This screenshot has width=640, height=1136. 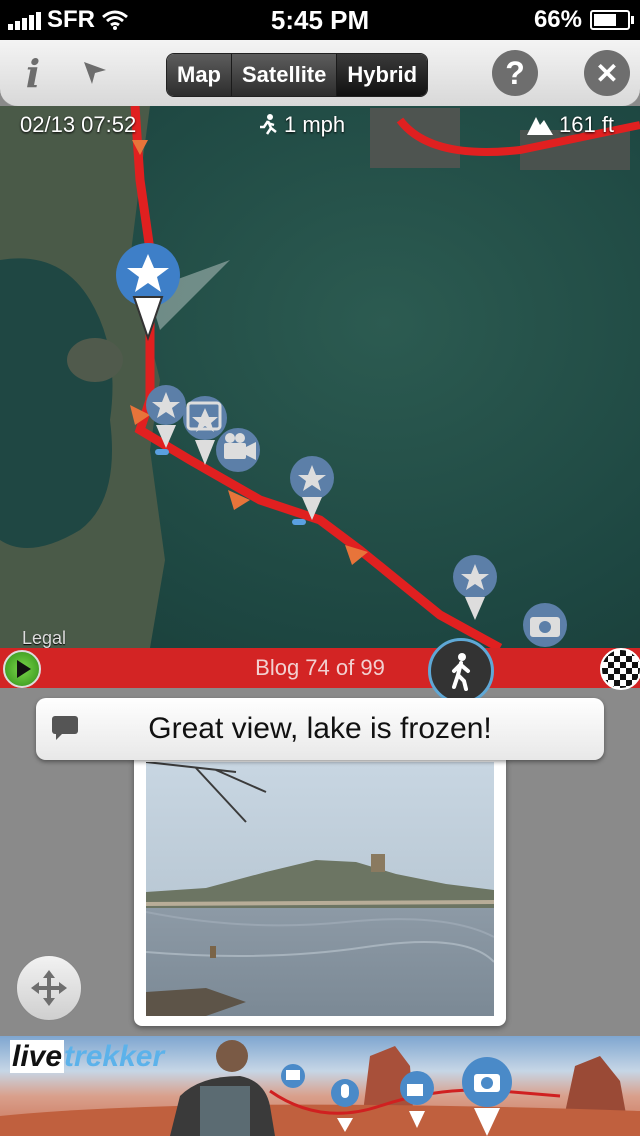 I want to click on comment-bubble: Great view, lake is frozen!, so click(x=320, y=729).